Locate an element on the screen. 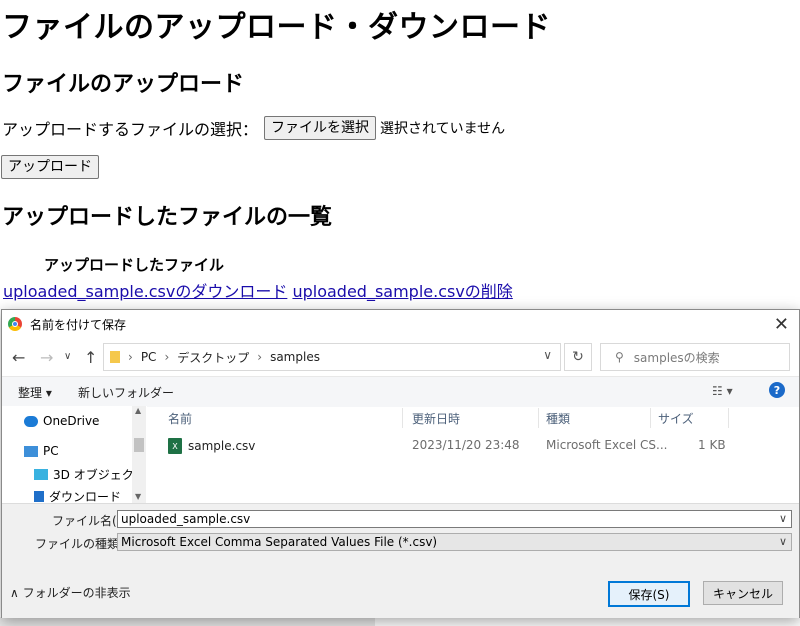  forward-arrow-icon: → is located at coordinates (46, 357).